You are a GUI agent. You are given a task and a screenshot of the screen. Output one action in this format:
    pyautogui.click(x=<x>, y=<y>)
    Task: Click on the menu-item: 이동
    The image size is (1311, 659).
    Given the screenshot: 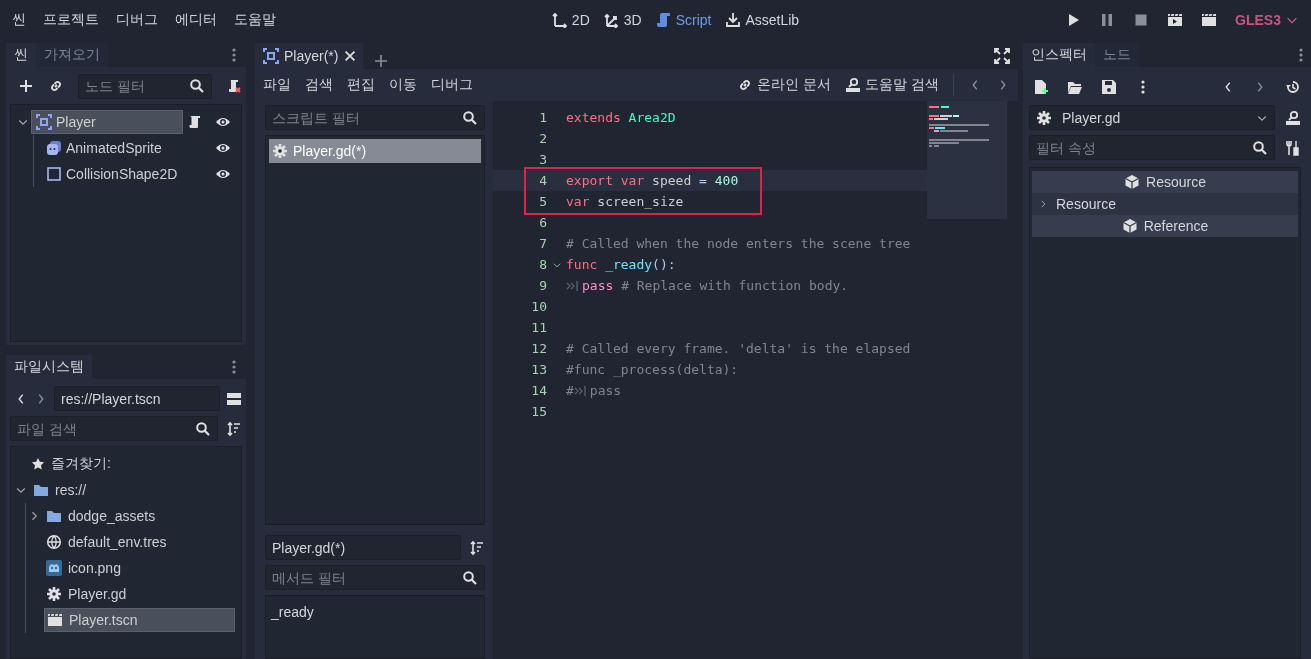 What is the action you would take?
    pyautogui.click(x=403, y=85)
    